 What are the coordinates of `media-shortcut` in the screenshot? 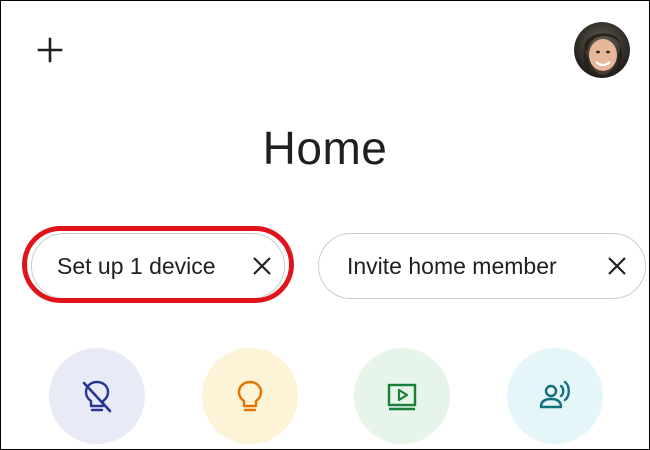 It's located at (402, 396).